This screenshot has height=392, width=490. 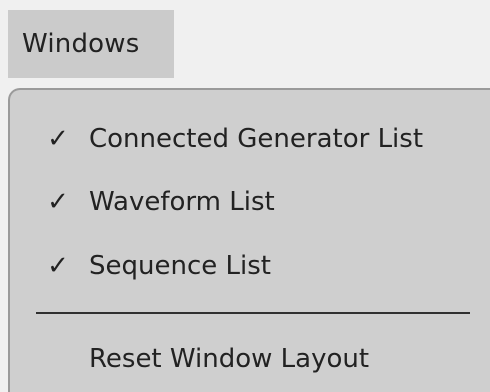 I want to click on menu-item-waveform-list: ✓ Waveform List, so click(x=250, y=202).